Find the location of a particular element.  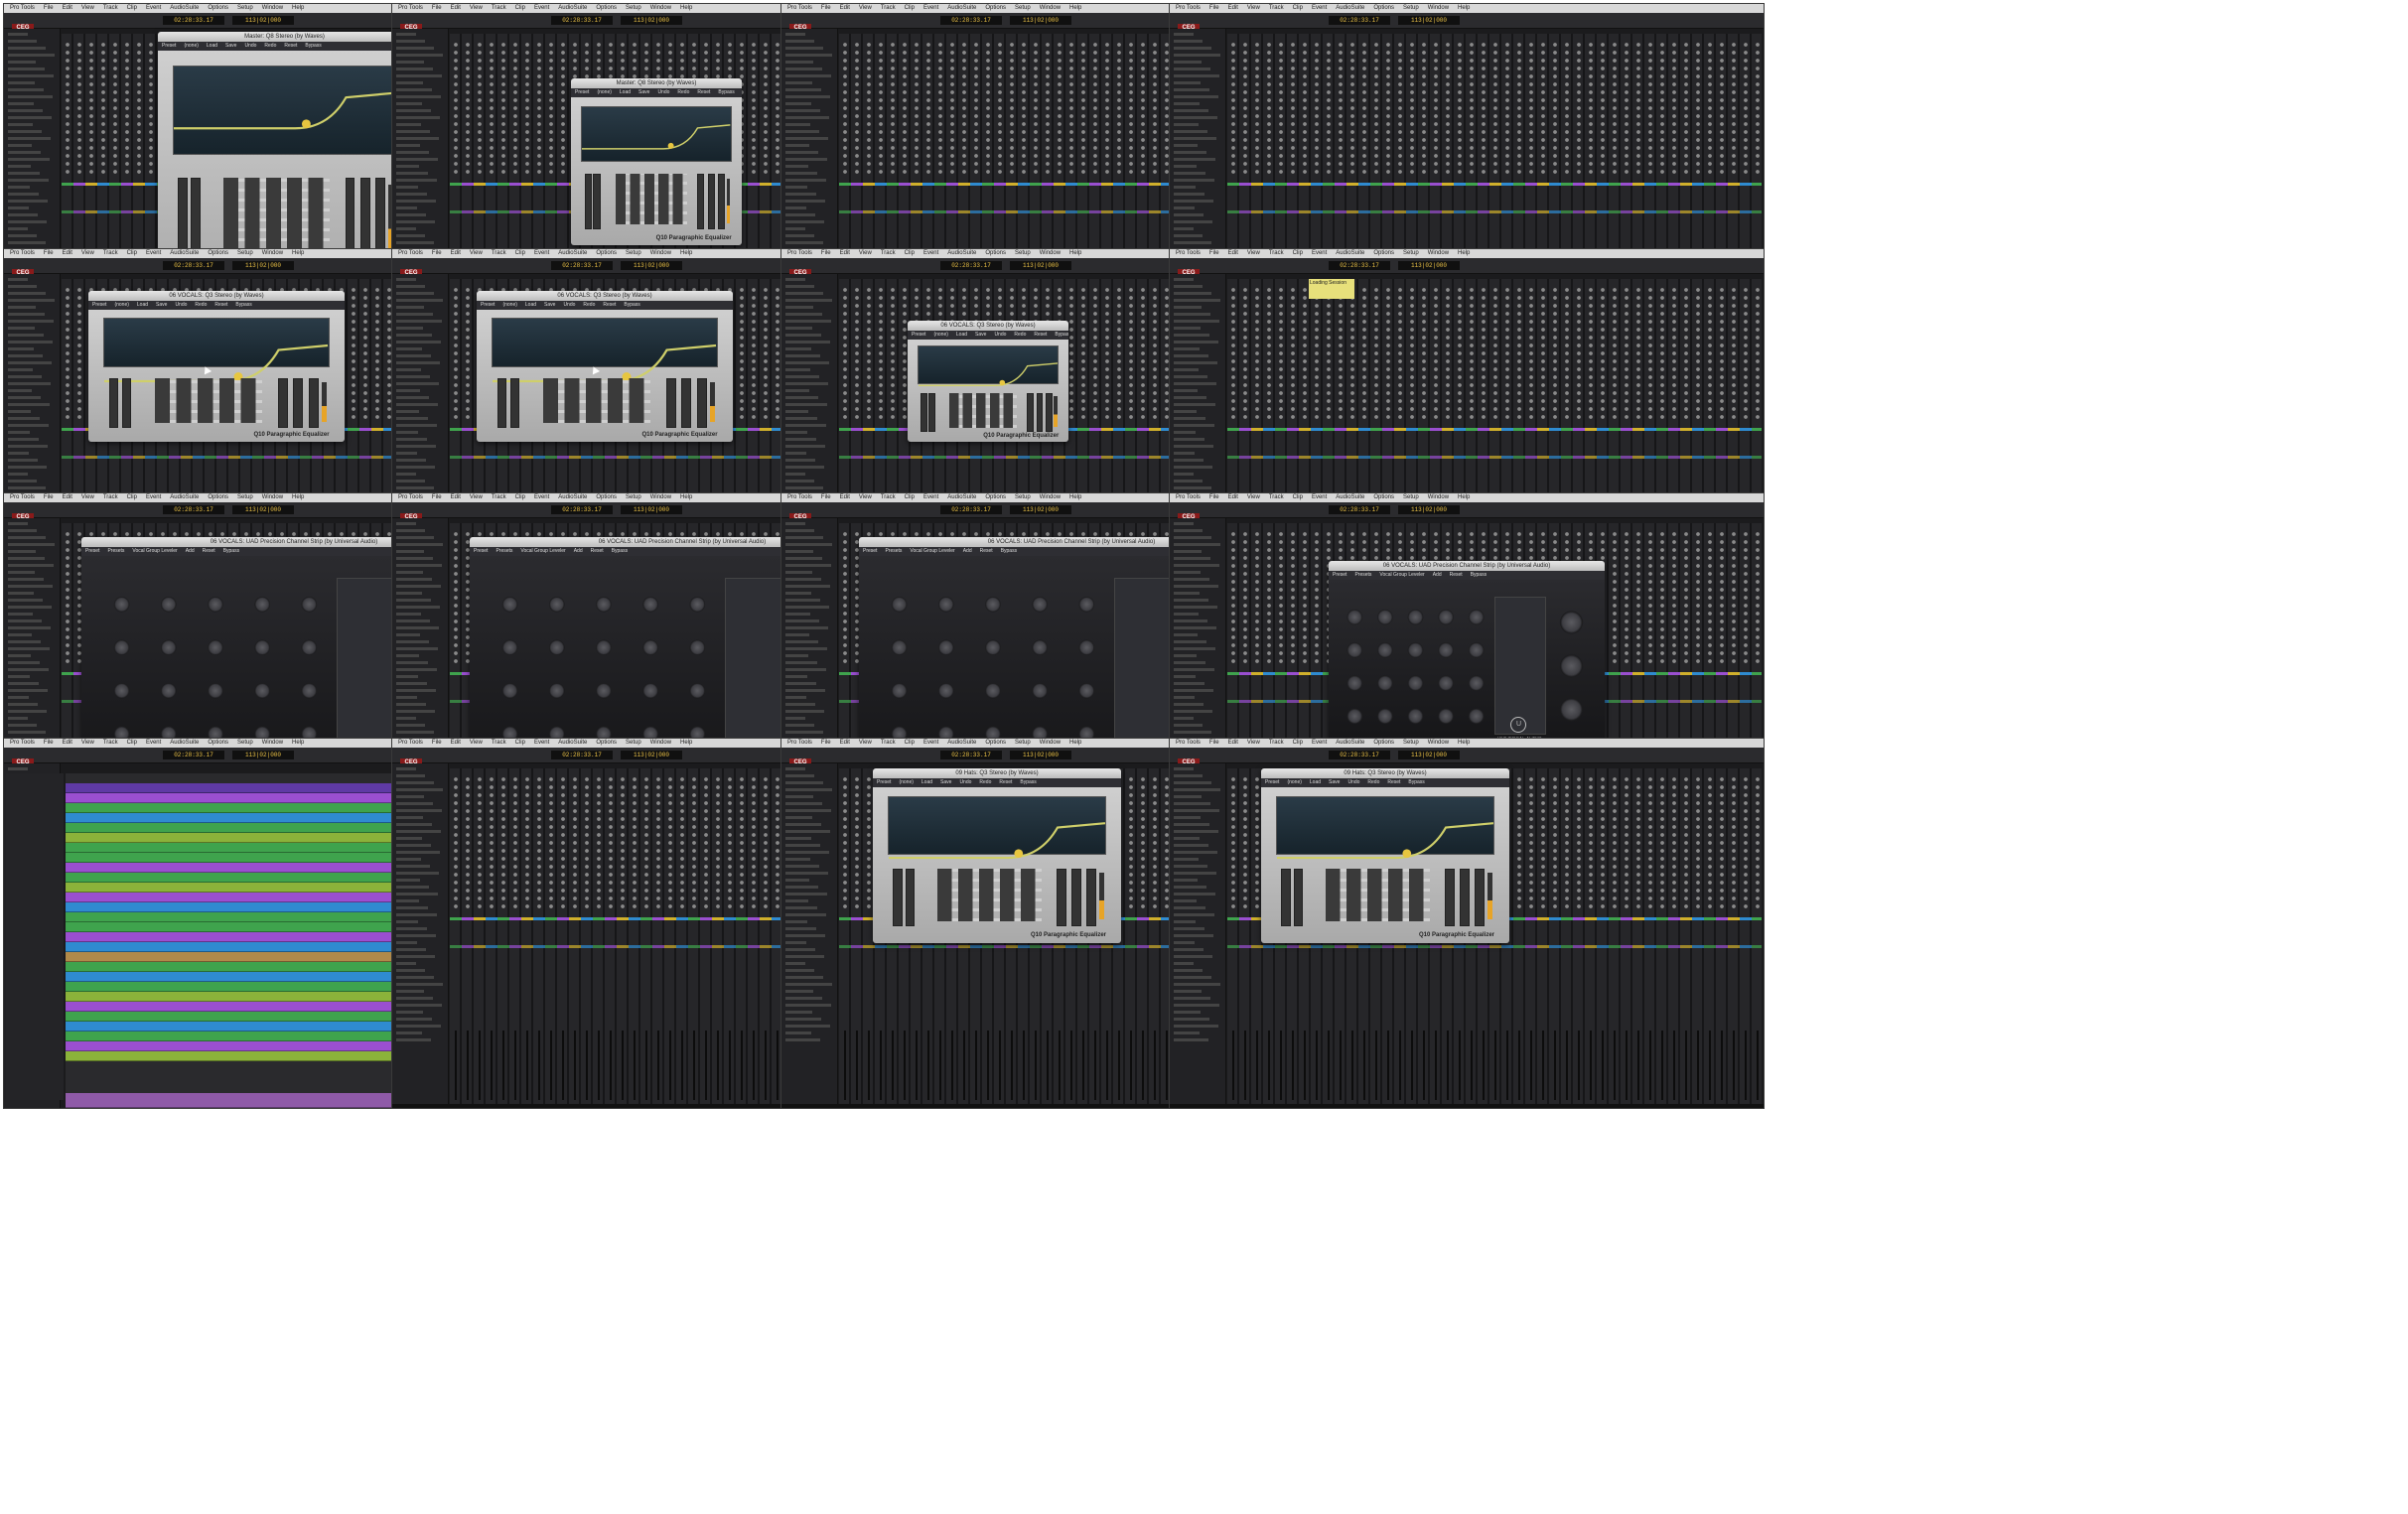

eq-band-point is located at coordinates (1407, 854).